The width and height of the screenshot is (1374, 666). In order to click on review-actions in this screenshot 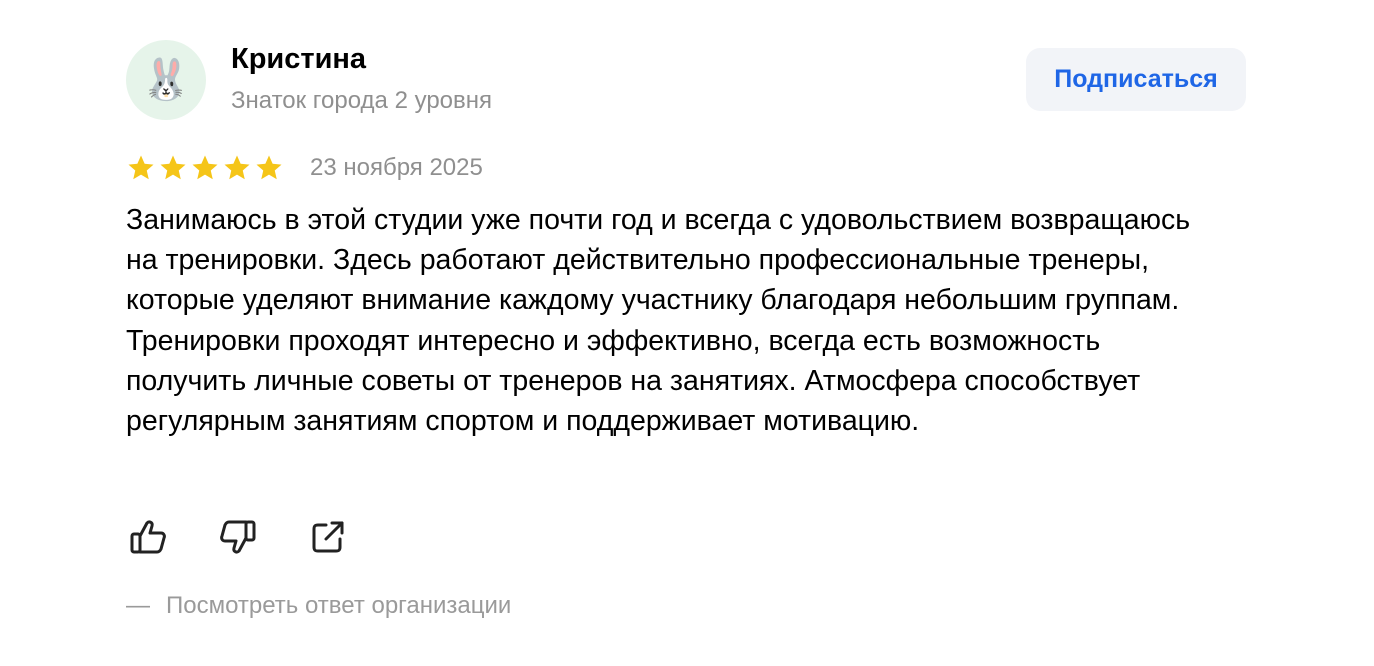, I will do `click(238, 537)`.